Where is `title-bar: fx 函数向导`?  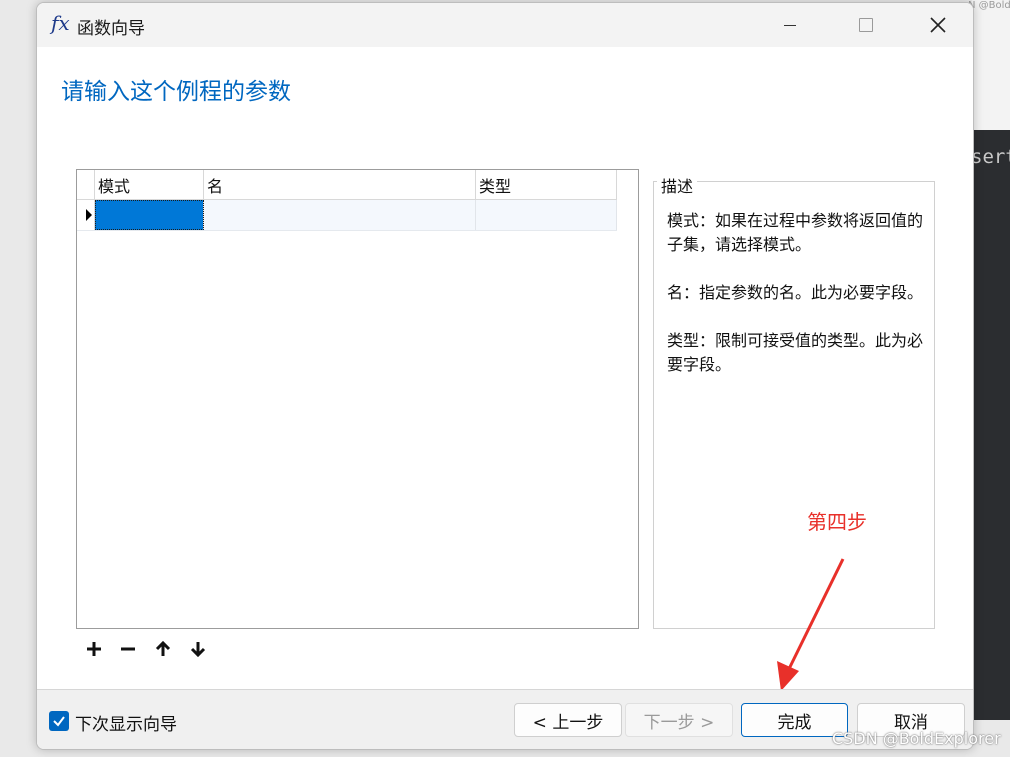 title-bar: fx 函数向导 is located at coordinates (505, 25).